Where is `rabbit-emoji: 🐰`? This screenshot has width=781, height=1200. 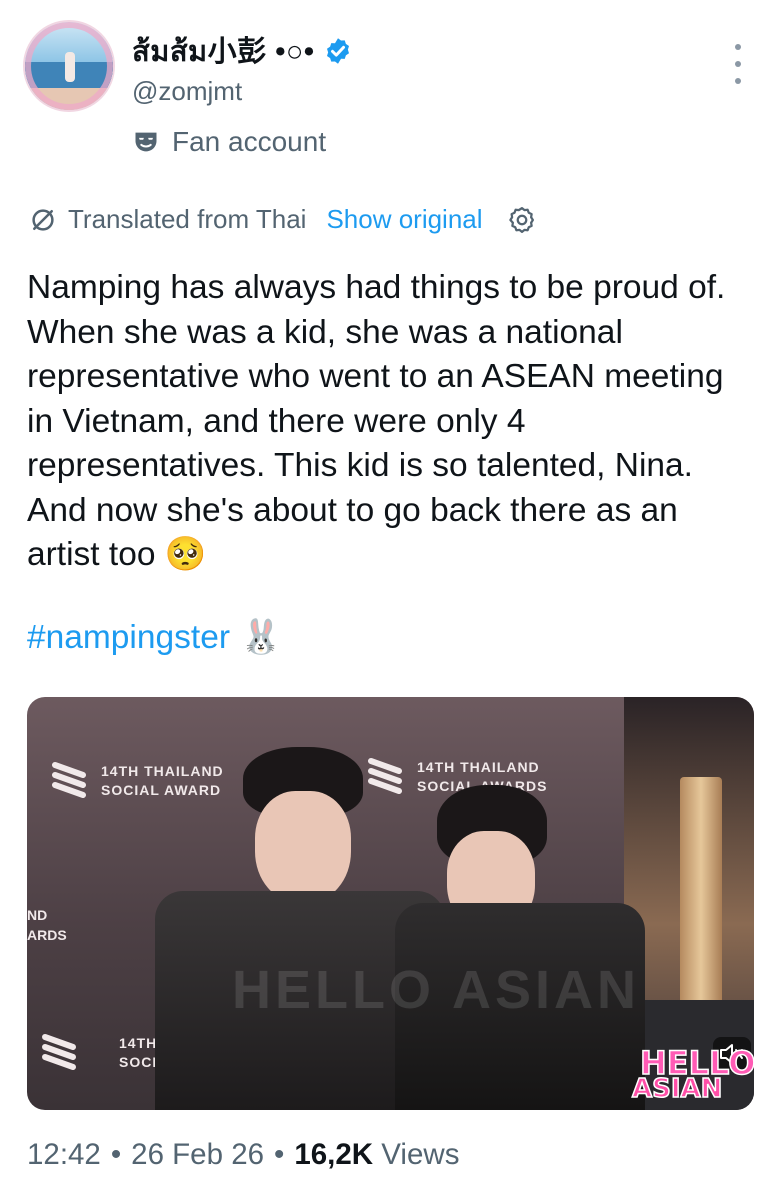
rabbit-emoji: 🐰 is located at coordinates (260, 637).